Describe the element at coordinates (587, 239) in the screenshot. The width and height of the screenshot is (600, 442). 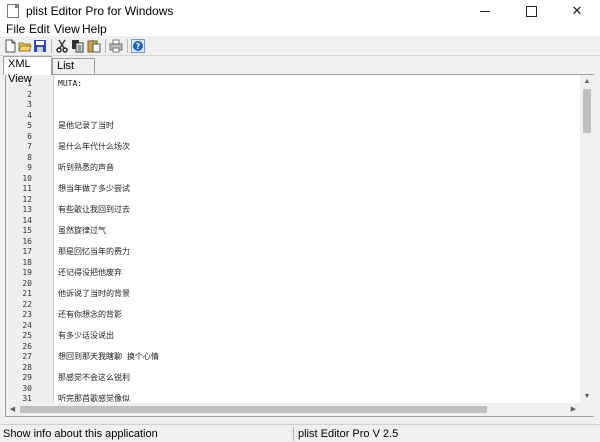
I see `vertical-scrollbar: ▲ ▼` at that location.